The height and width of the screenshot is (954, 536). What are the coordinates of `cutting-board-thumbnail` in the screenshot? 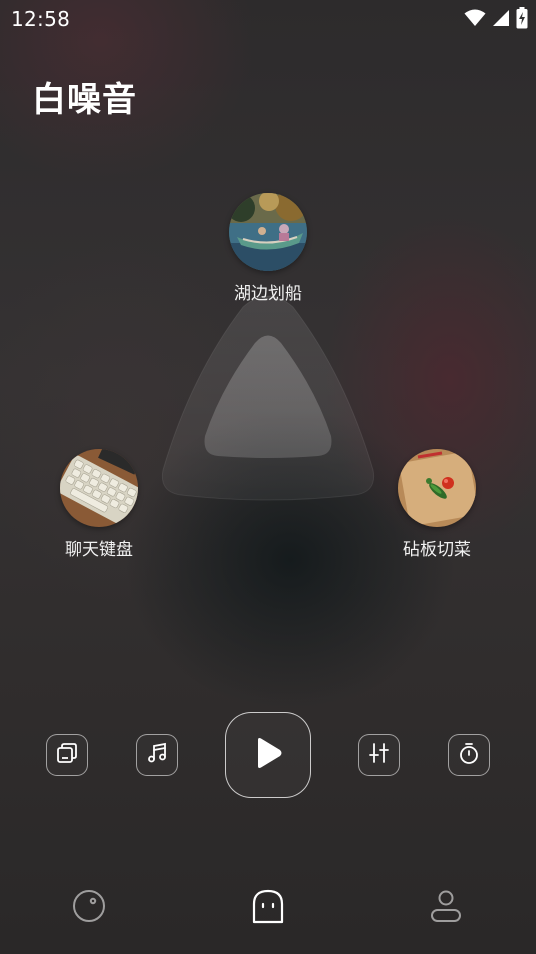 It's located at (437, 488).